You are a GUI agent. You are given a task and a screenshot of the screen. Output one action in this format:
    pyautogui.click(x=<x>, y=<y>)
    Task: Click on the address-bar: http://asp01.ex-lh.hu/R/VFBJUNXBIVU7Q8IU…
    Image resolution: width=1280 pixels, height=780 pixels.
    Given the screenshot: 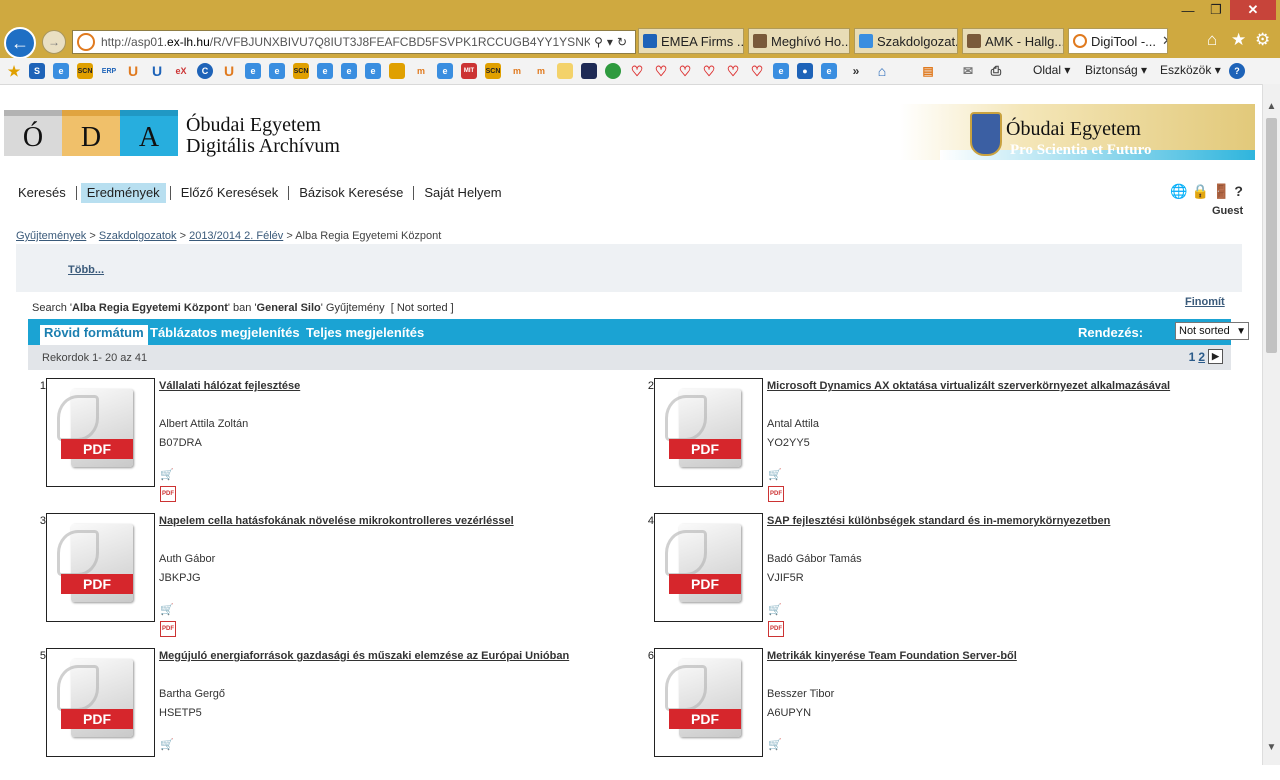 What is the action you would take?
    pyautogui.click(x=354, y=42)
    